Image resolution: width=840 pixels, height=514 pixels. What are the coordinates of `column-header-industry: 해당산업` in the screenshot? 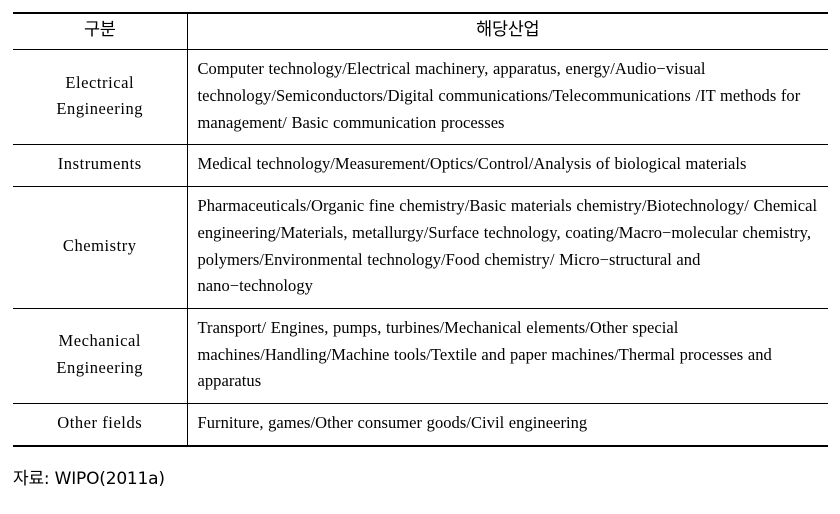 It's located at (507, 31).